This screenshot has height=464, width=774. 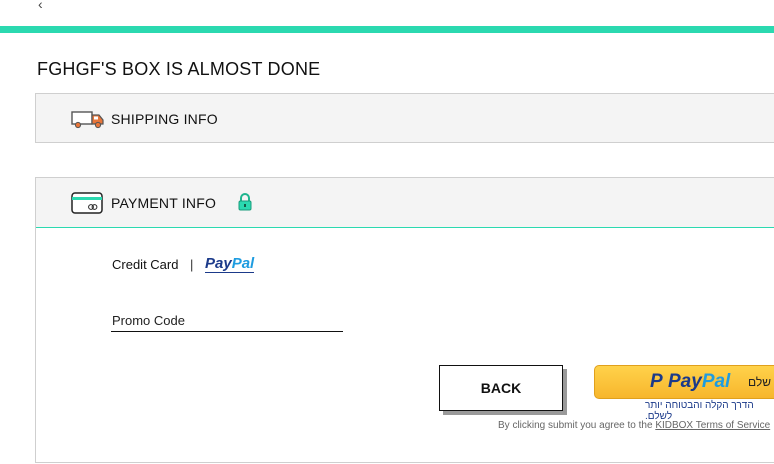 I want to click on paypal-option: PayPal, so click(x=230, y=264).